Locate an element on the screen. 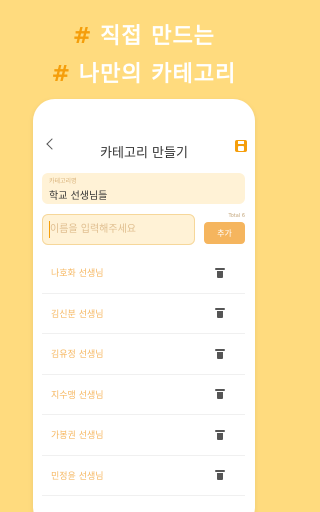 This screenshot has height=512, width=320. list-item-name: 김신분 선생님 is located at coordinates (77, 314).